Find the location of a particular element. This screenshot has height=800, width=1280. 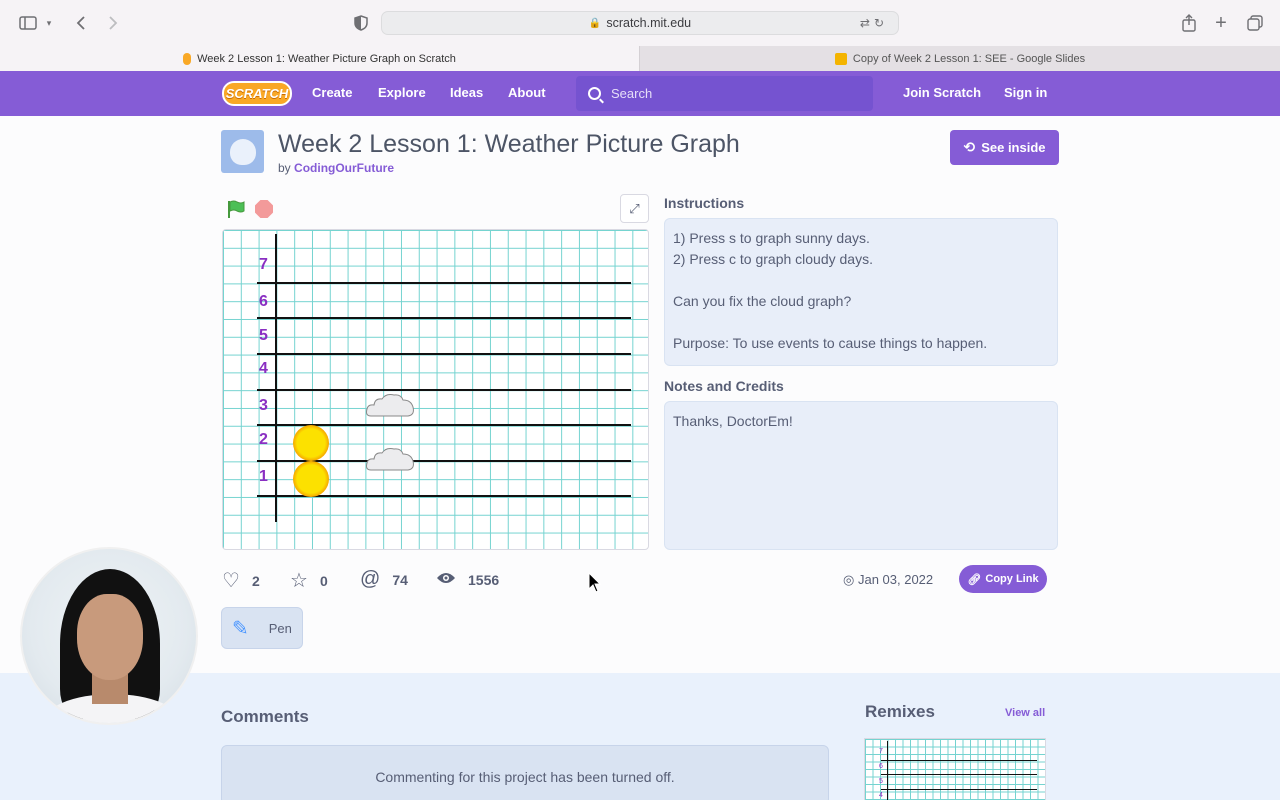

browser-toolbar: ▾ 🔒 scratch.mit.edu ⇄↻ + is located at coordinates (640, 23).